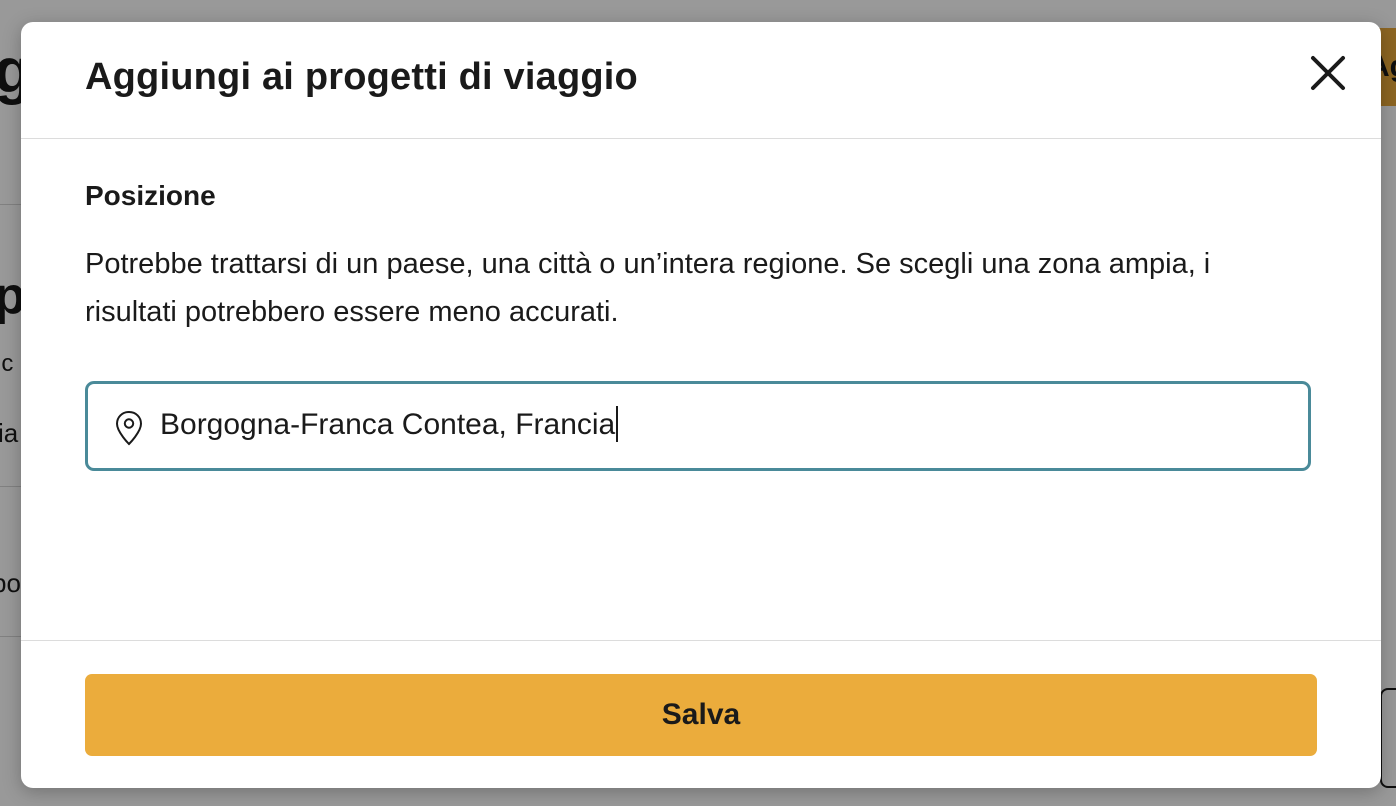 The height and width of the screenshot is (806, 1396). I want to click on location-section-label: Posizione, so click(150, 195).